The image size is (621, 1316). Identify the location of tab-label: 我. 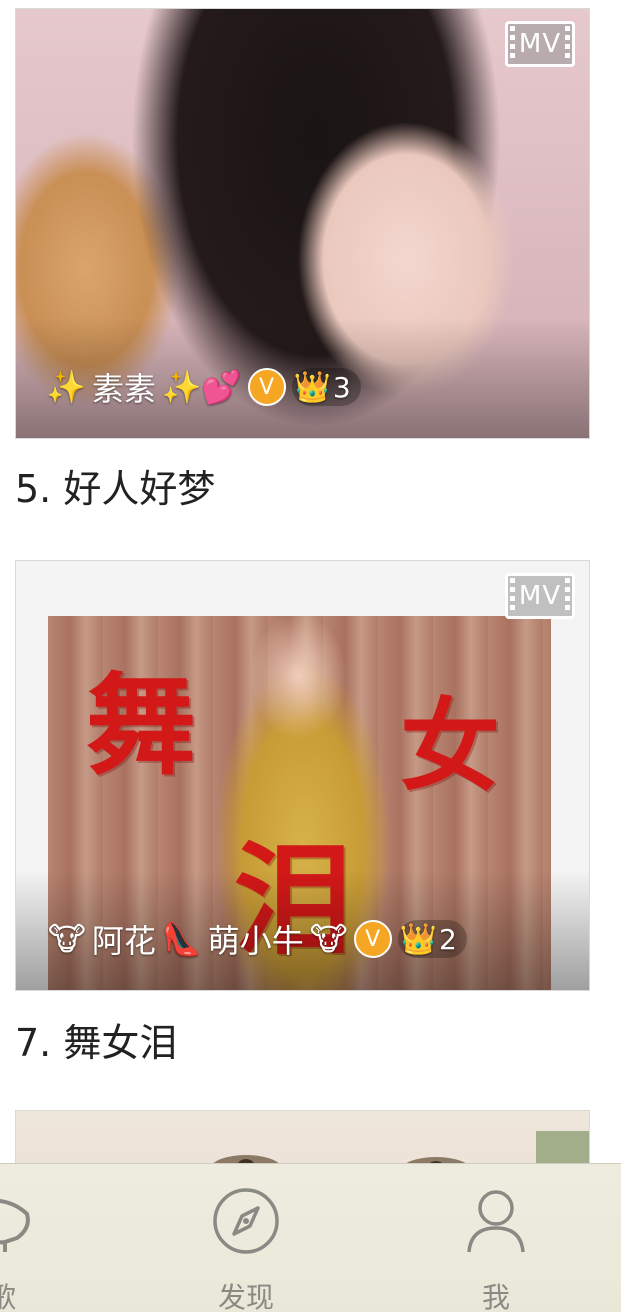
(495, 1297).